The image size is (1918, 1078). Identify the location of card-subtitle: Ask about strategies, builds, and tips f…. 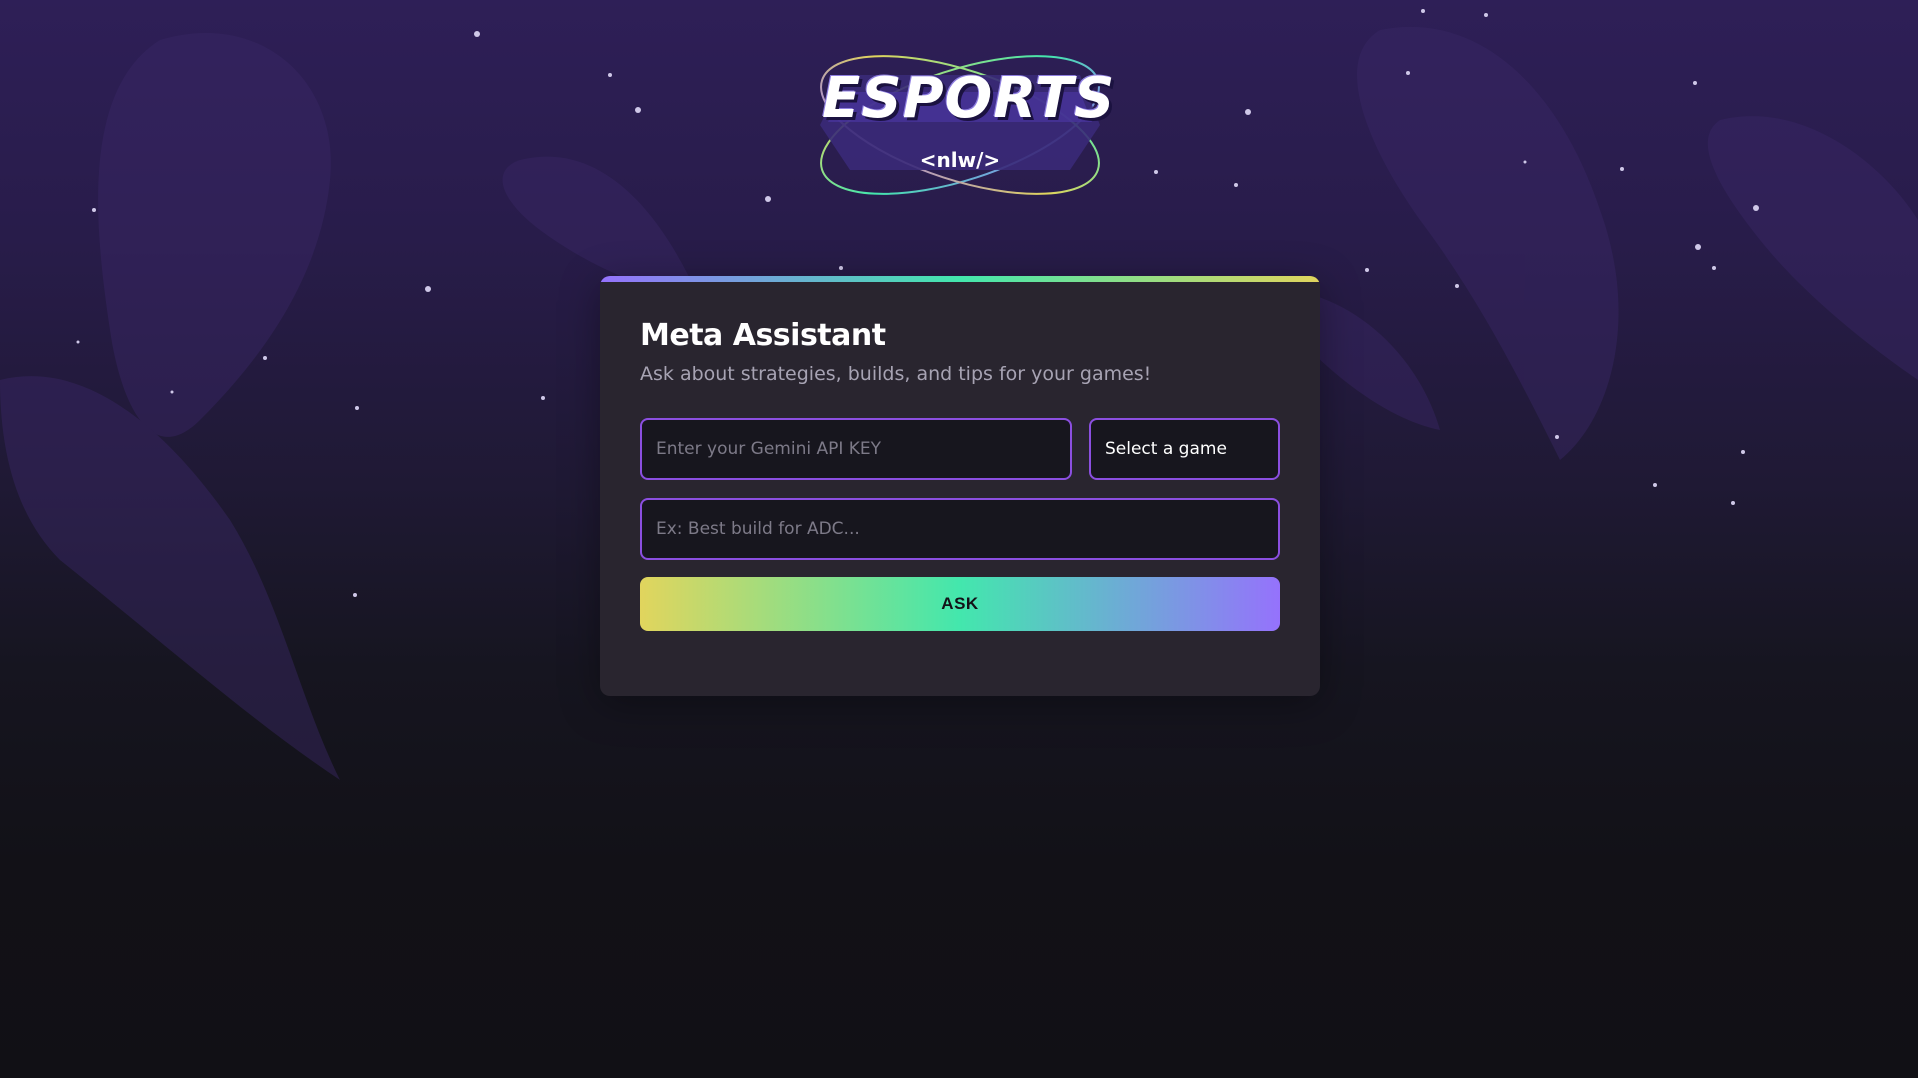
(896, 374).